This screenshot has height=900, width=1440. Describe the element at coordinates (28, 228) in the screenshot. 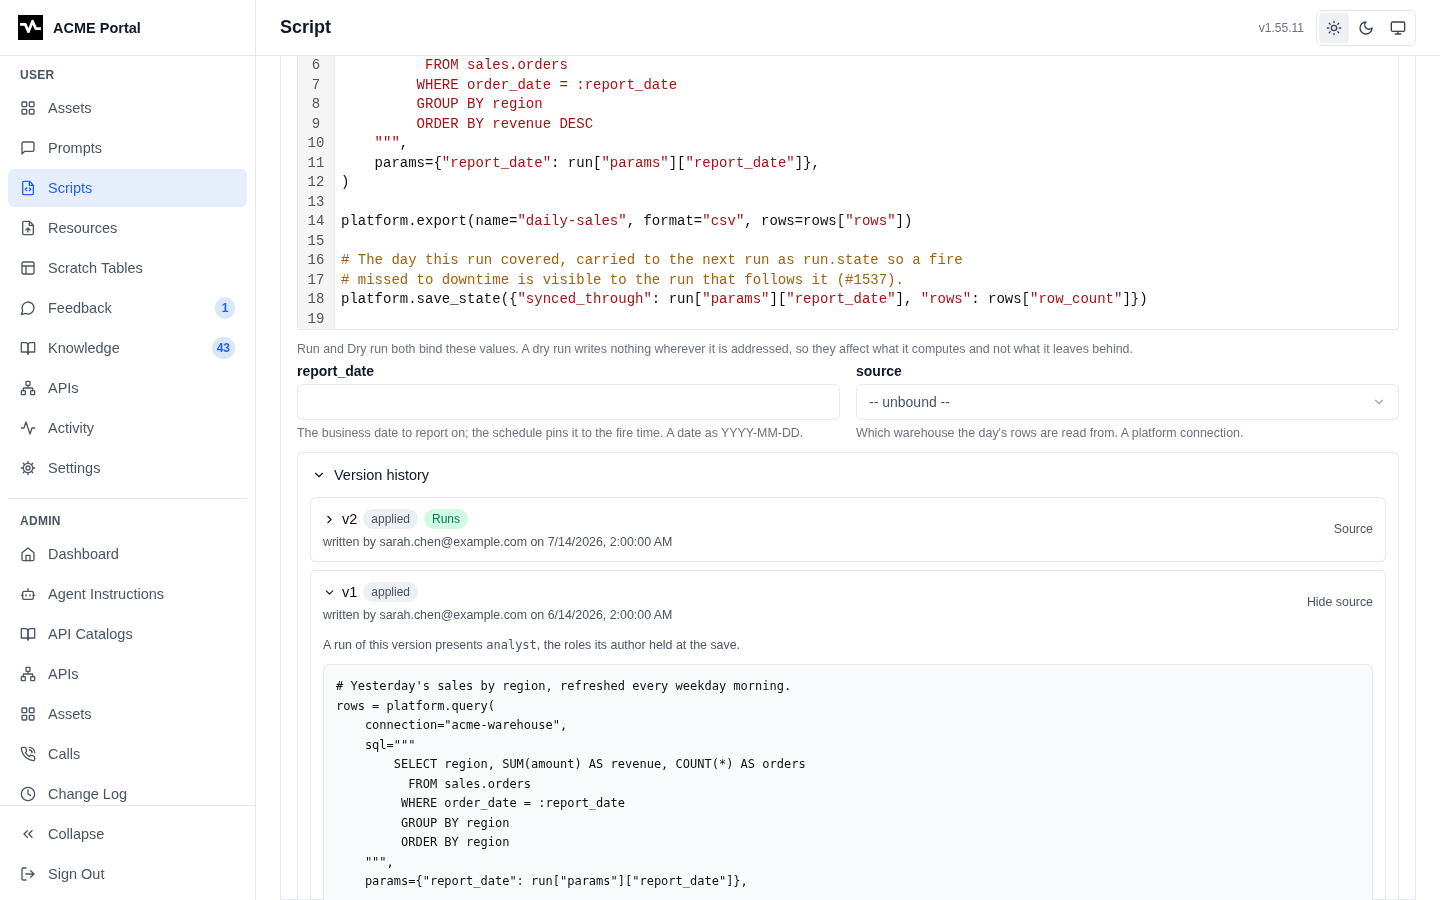

I see `upload-file-icon` at that location.